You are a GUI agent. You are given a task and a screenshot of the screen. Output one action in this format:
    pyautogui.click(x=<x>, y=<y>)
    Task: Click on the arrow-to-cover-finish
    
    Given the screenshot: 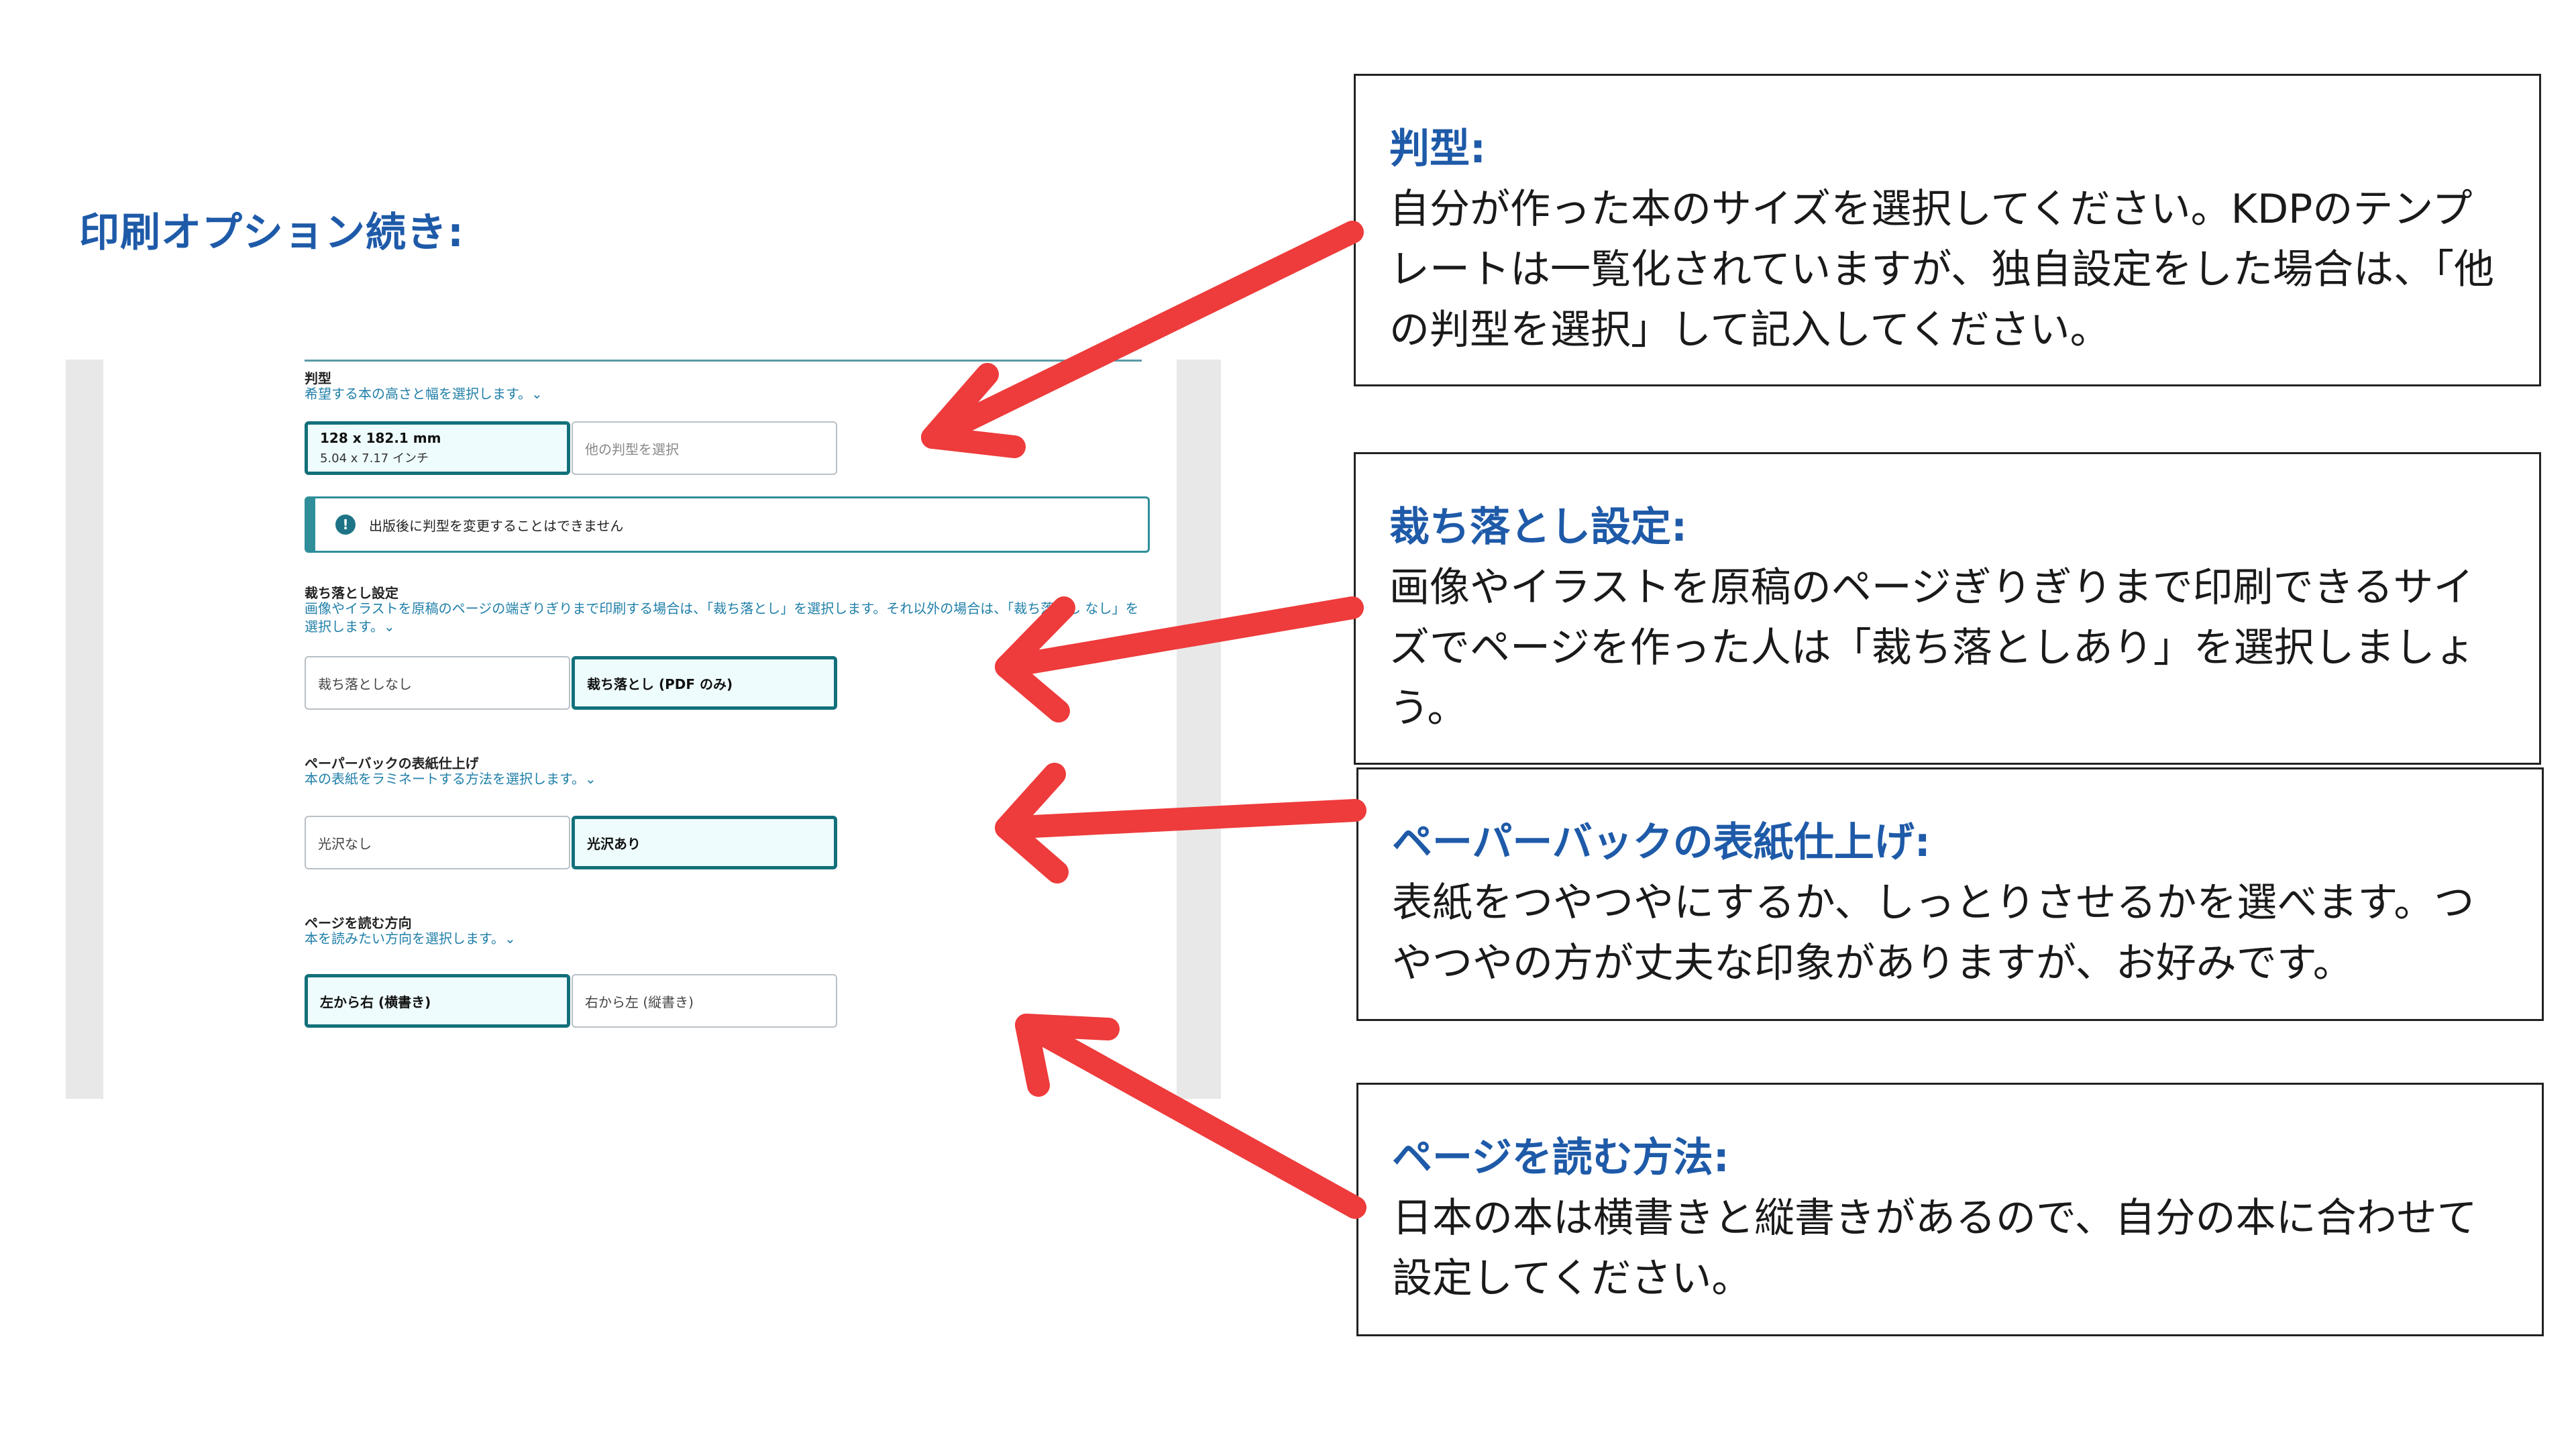 What is the action you would take?
    pyautogui.click(x=1180, y=823)
    